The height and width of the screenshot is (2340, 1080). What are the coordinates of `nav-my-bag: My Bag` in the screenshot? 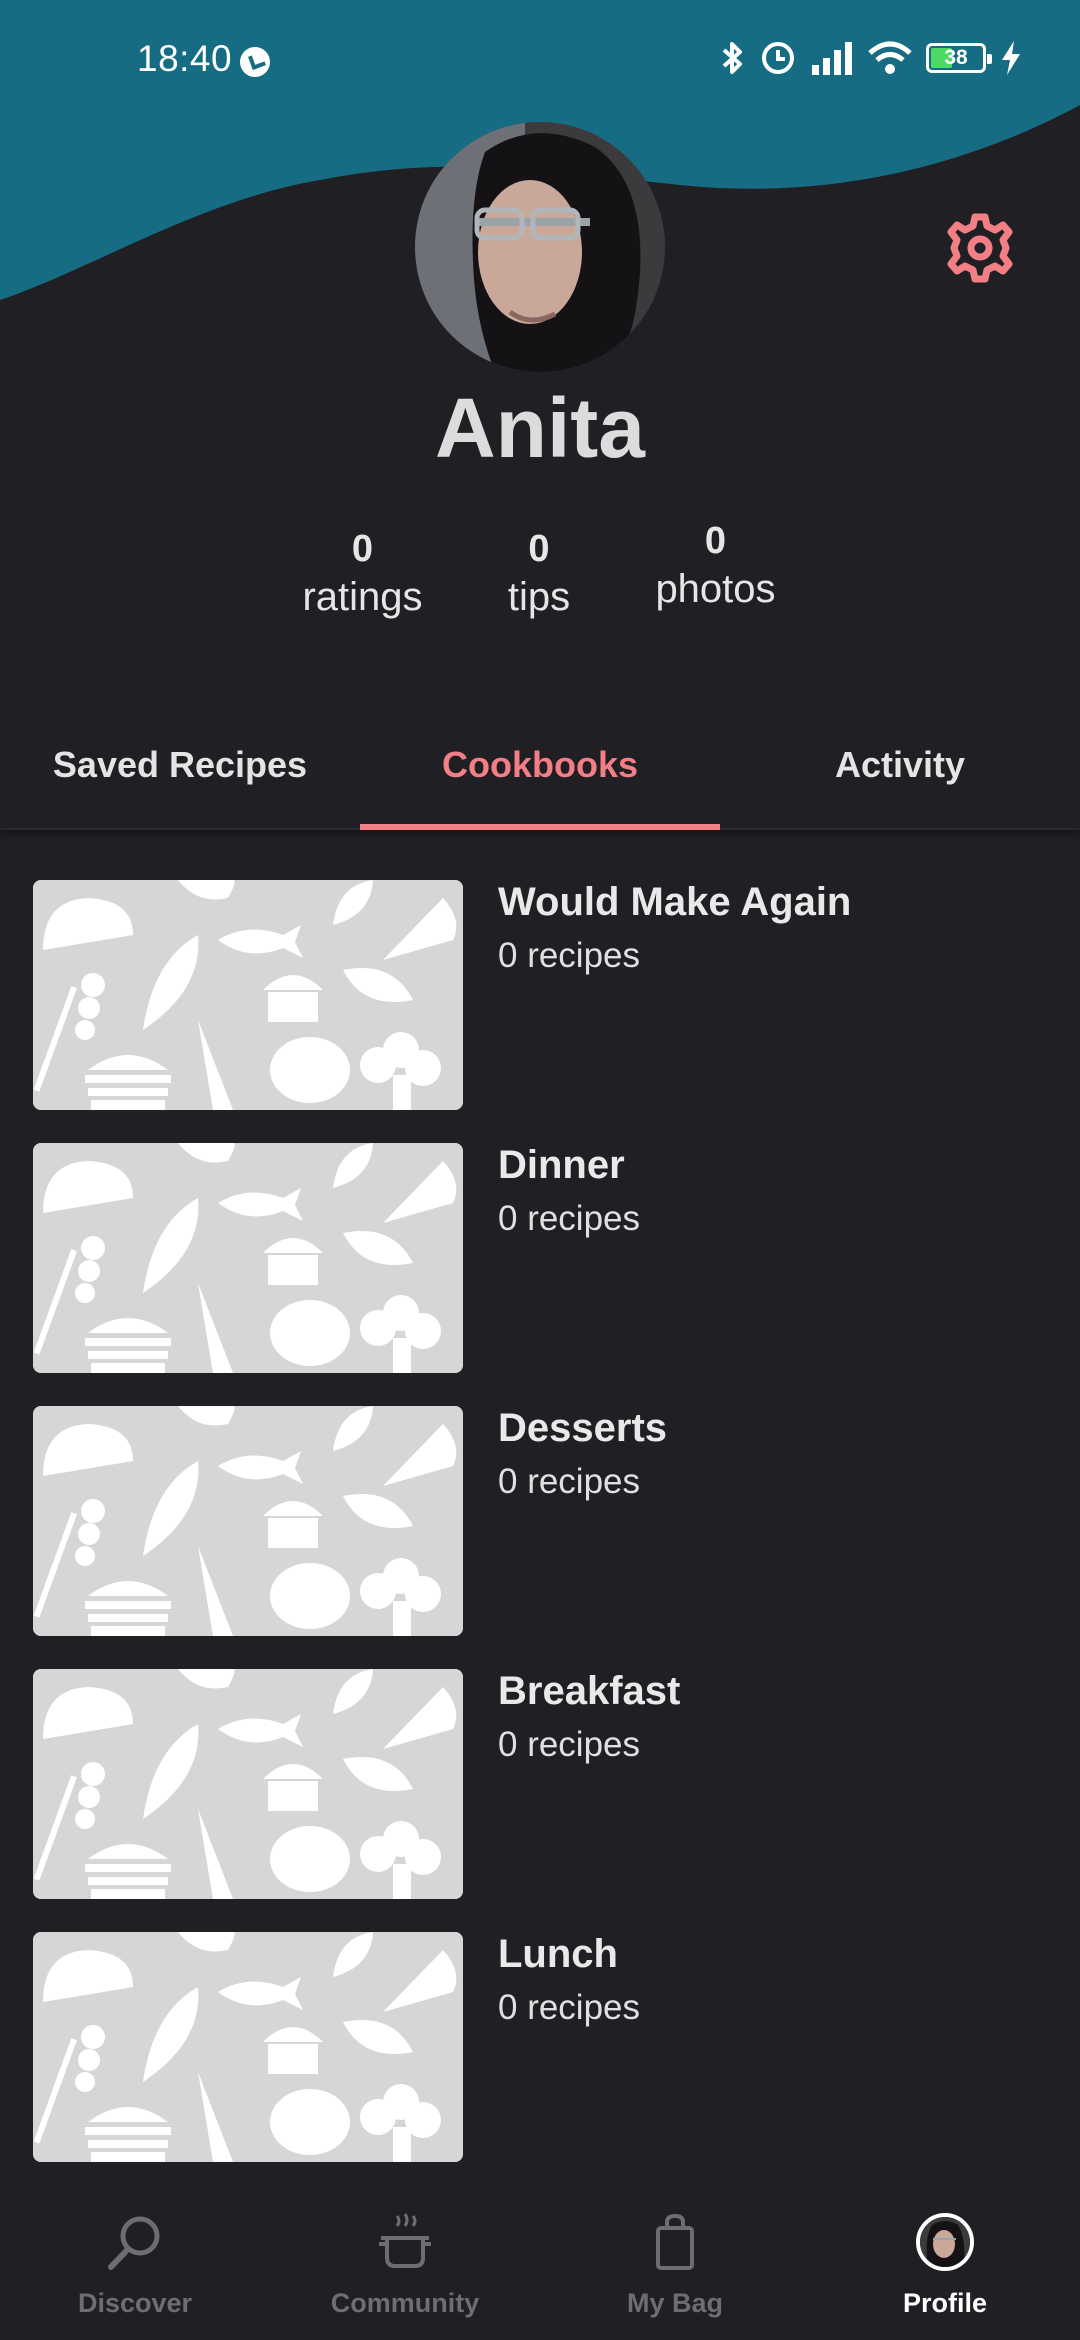 It's located at (675, 2255).